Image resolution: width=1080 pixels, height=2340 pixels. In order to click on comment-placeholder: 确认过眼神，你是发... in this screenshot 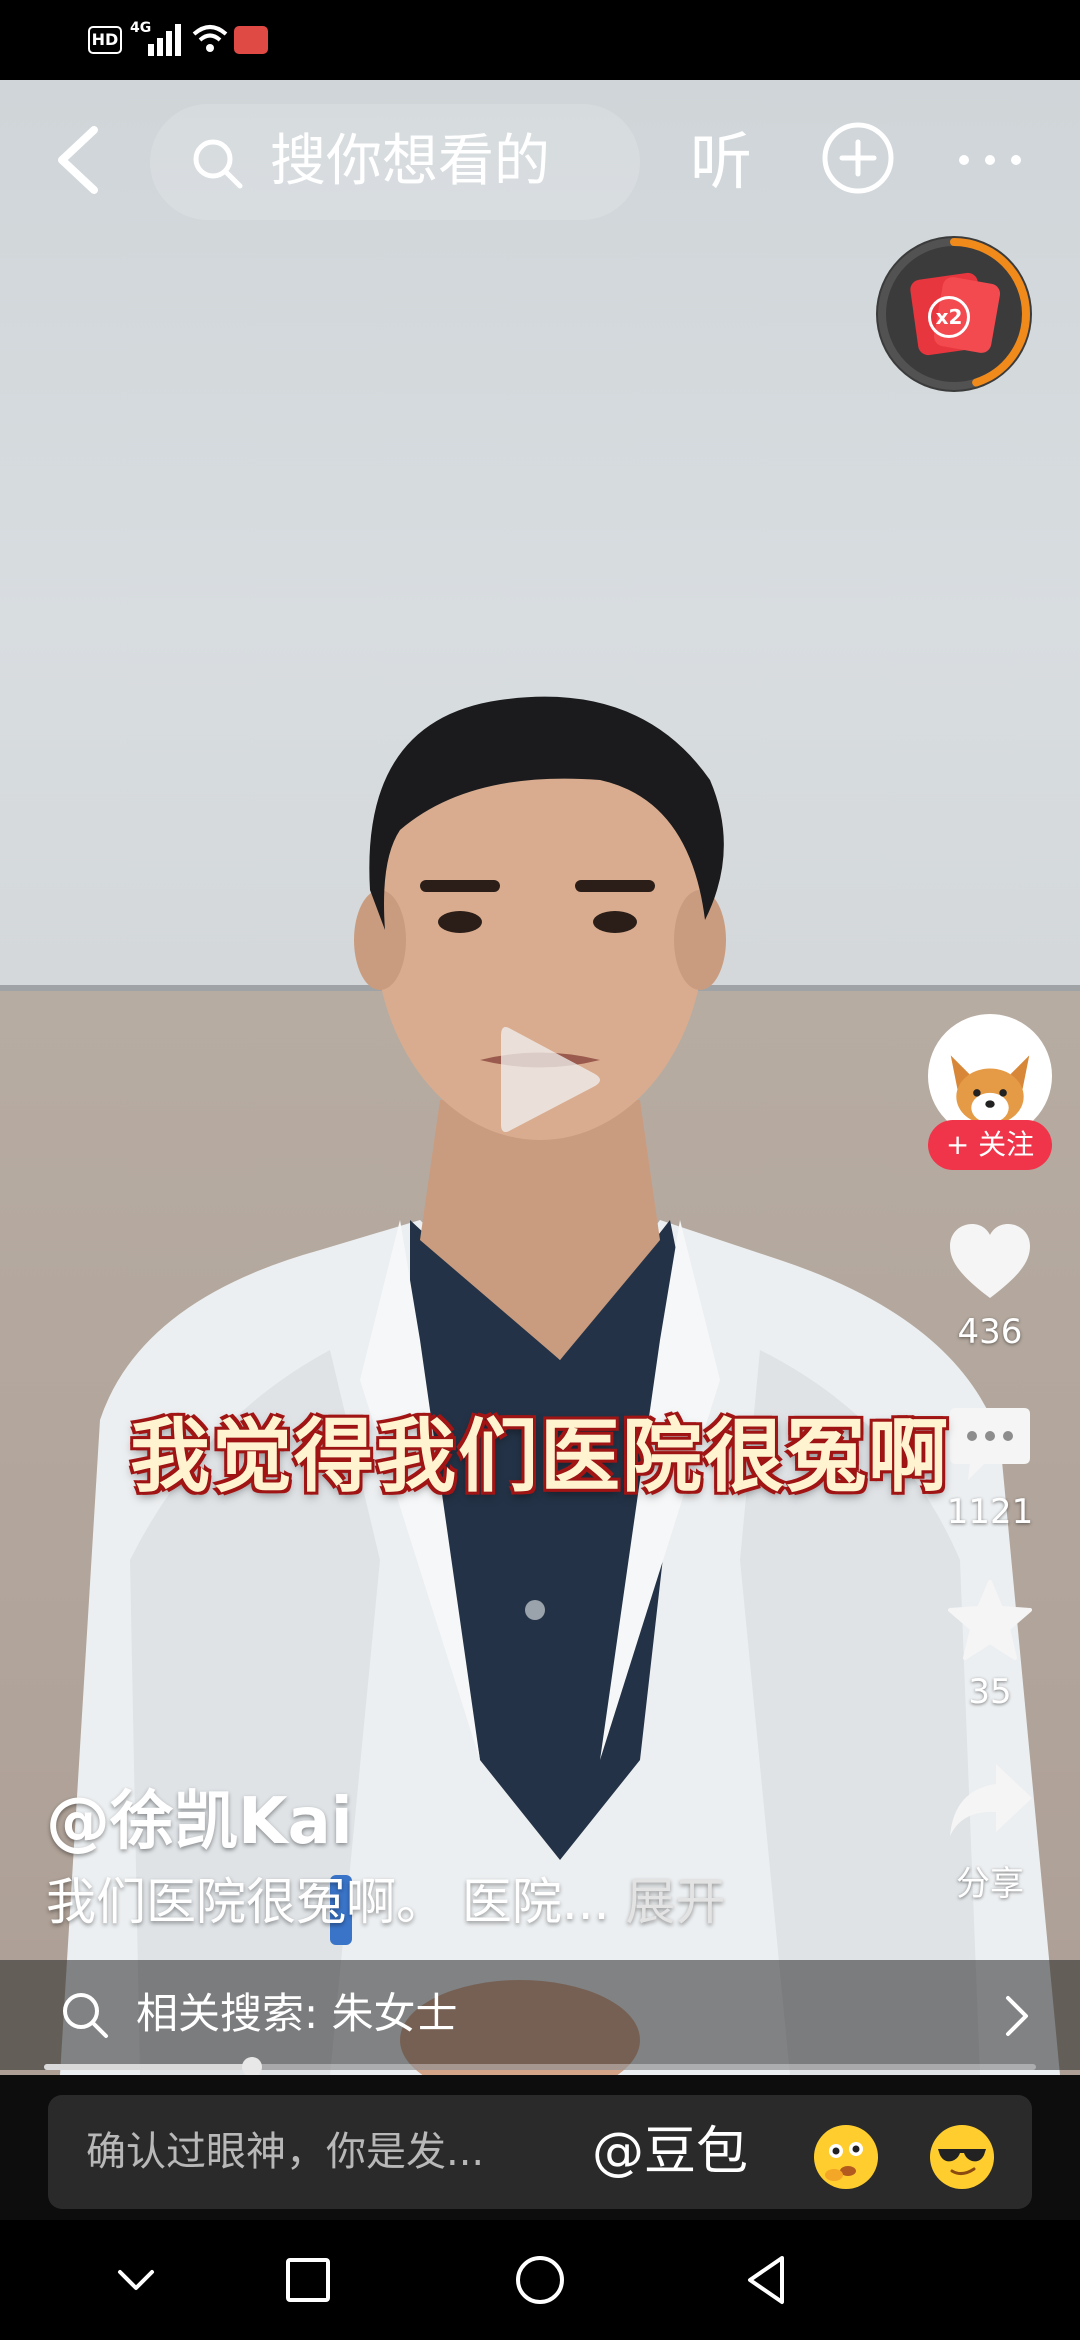, I will do `click(285, 2152)`.